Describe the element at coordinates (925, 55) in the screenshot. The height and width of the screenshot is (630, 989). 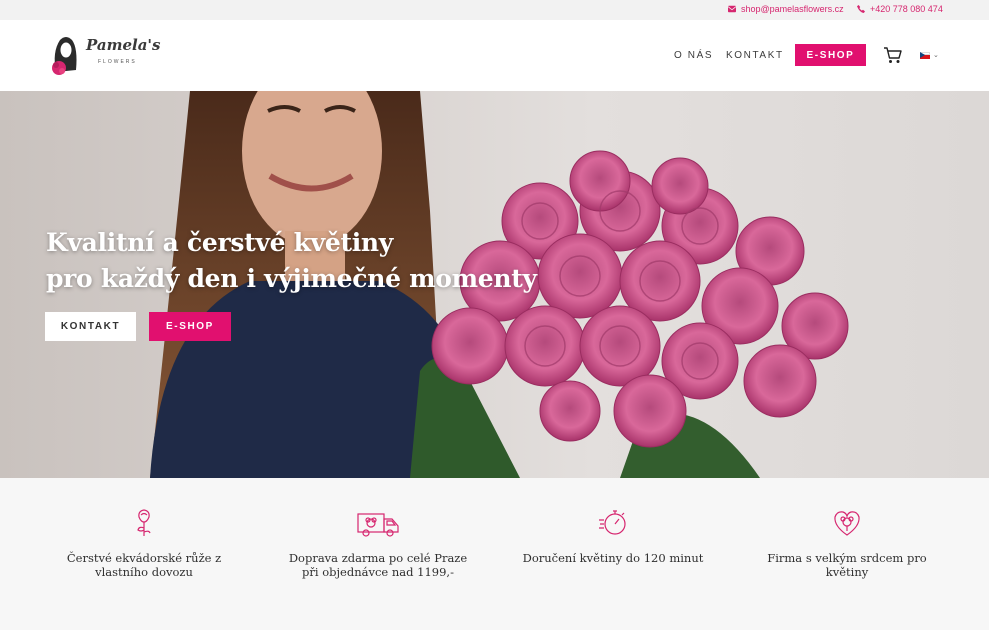
I see `czech-flag-icon` at that location.